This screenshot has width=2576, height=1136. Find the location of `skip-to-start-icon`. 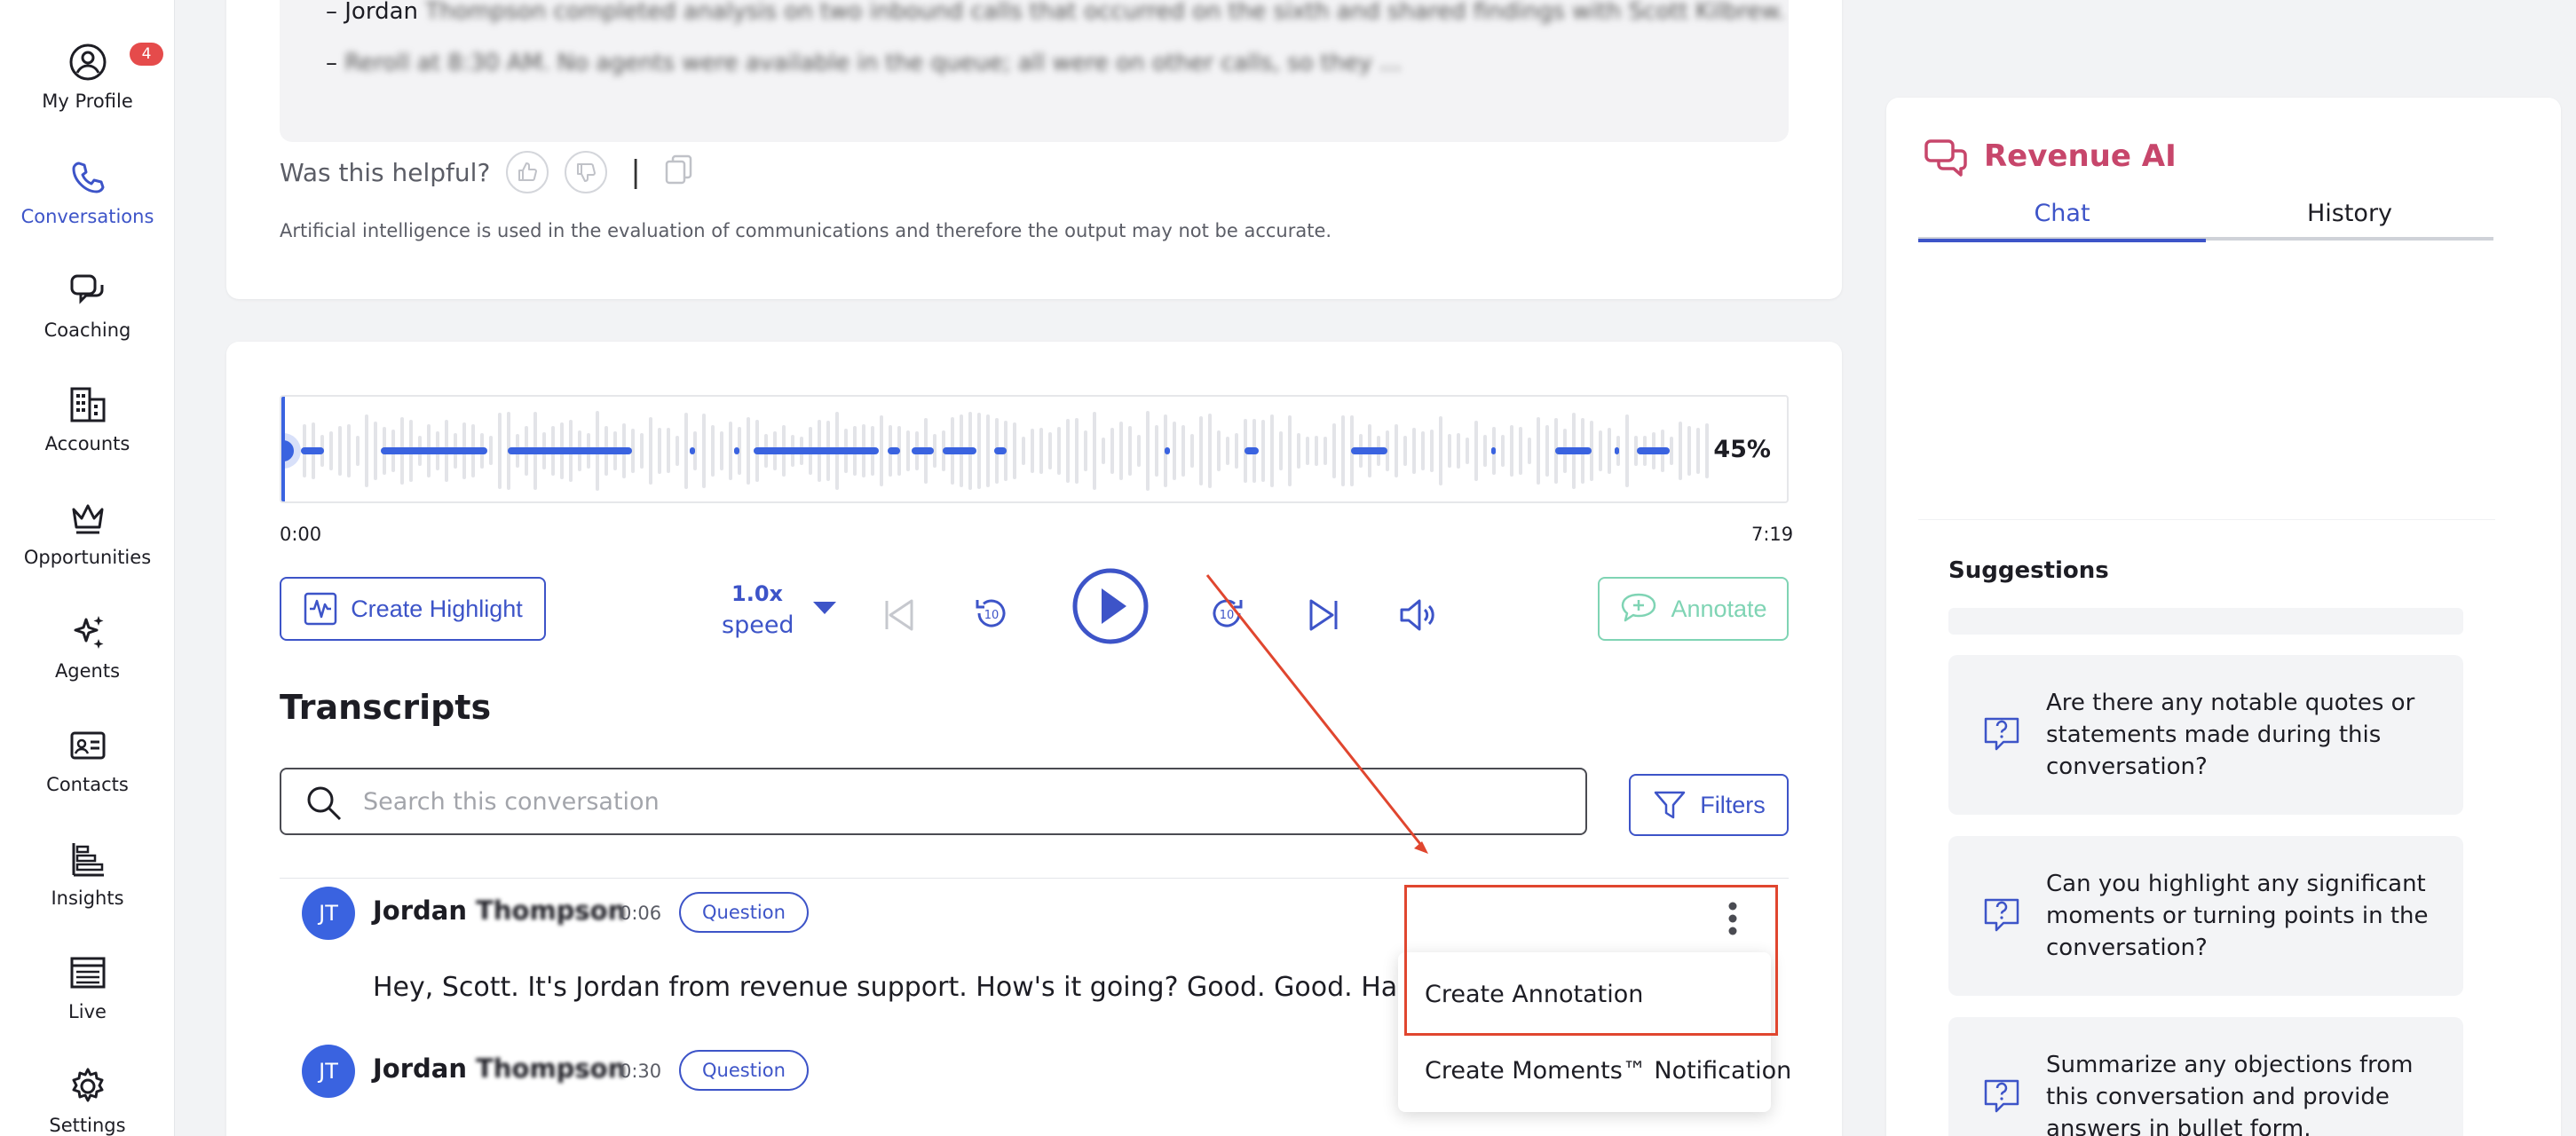

skip-to-start-icon is located at coordinates (899, 615).